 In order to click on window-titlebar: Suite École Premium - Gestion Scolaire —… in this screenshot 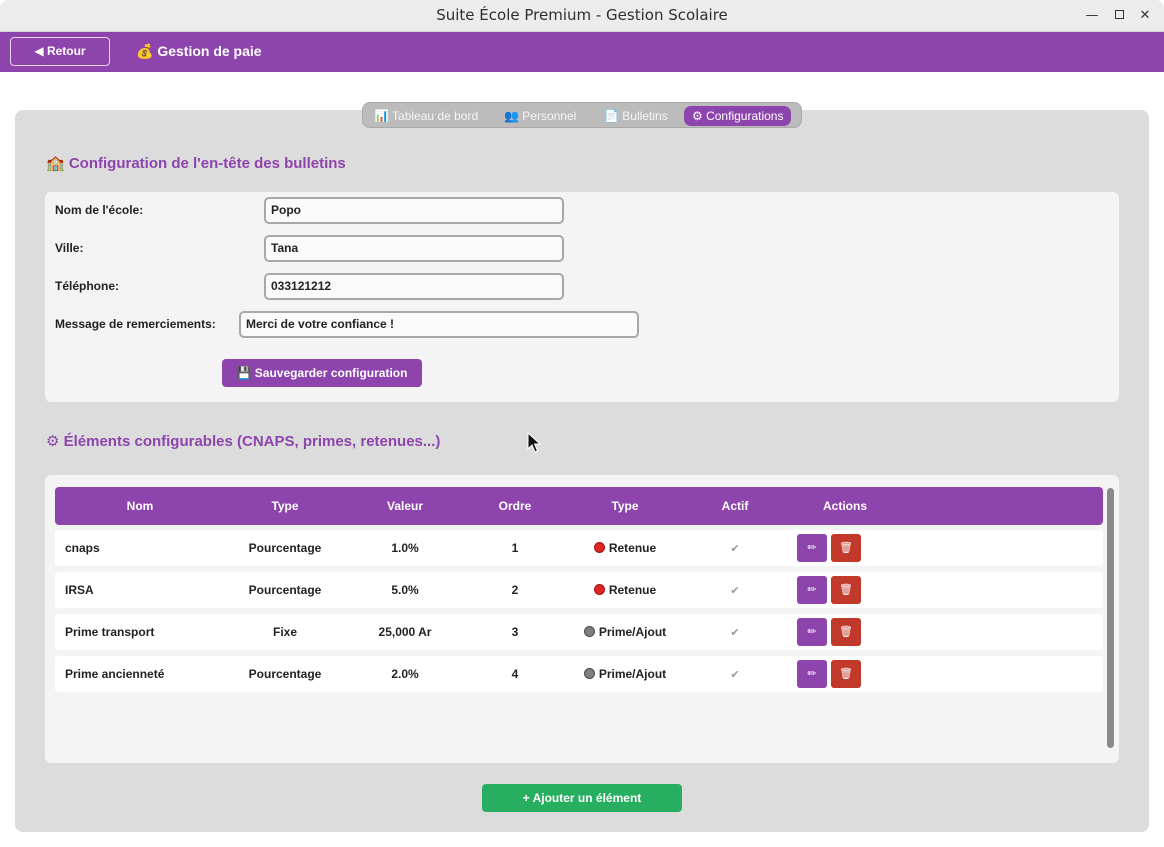, I will do `click(582, 16)`.